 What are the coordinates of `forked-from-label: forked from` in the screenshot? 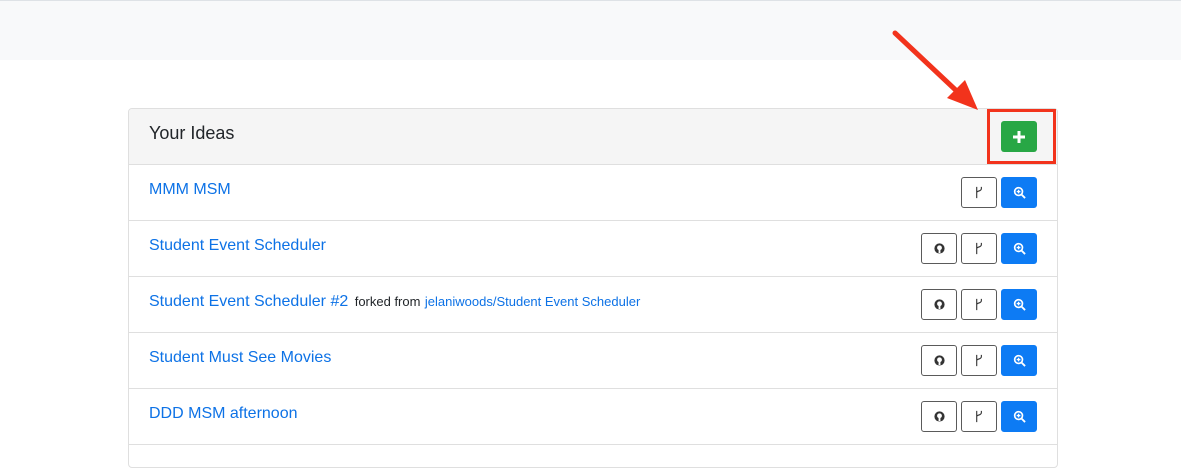 It's located at (387, 301).